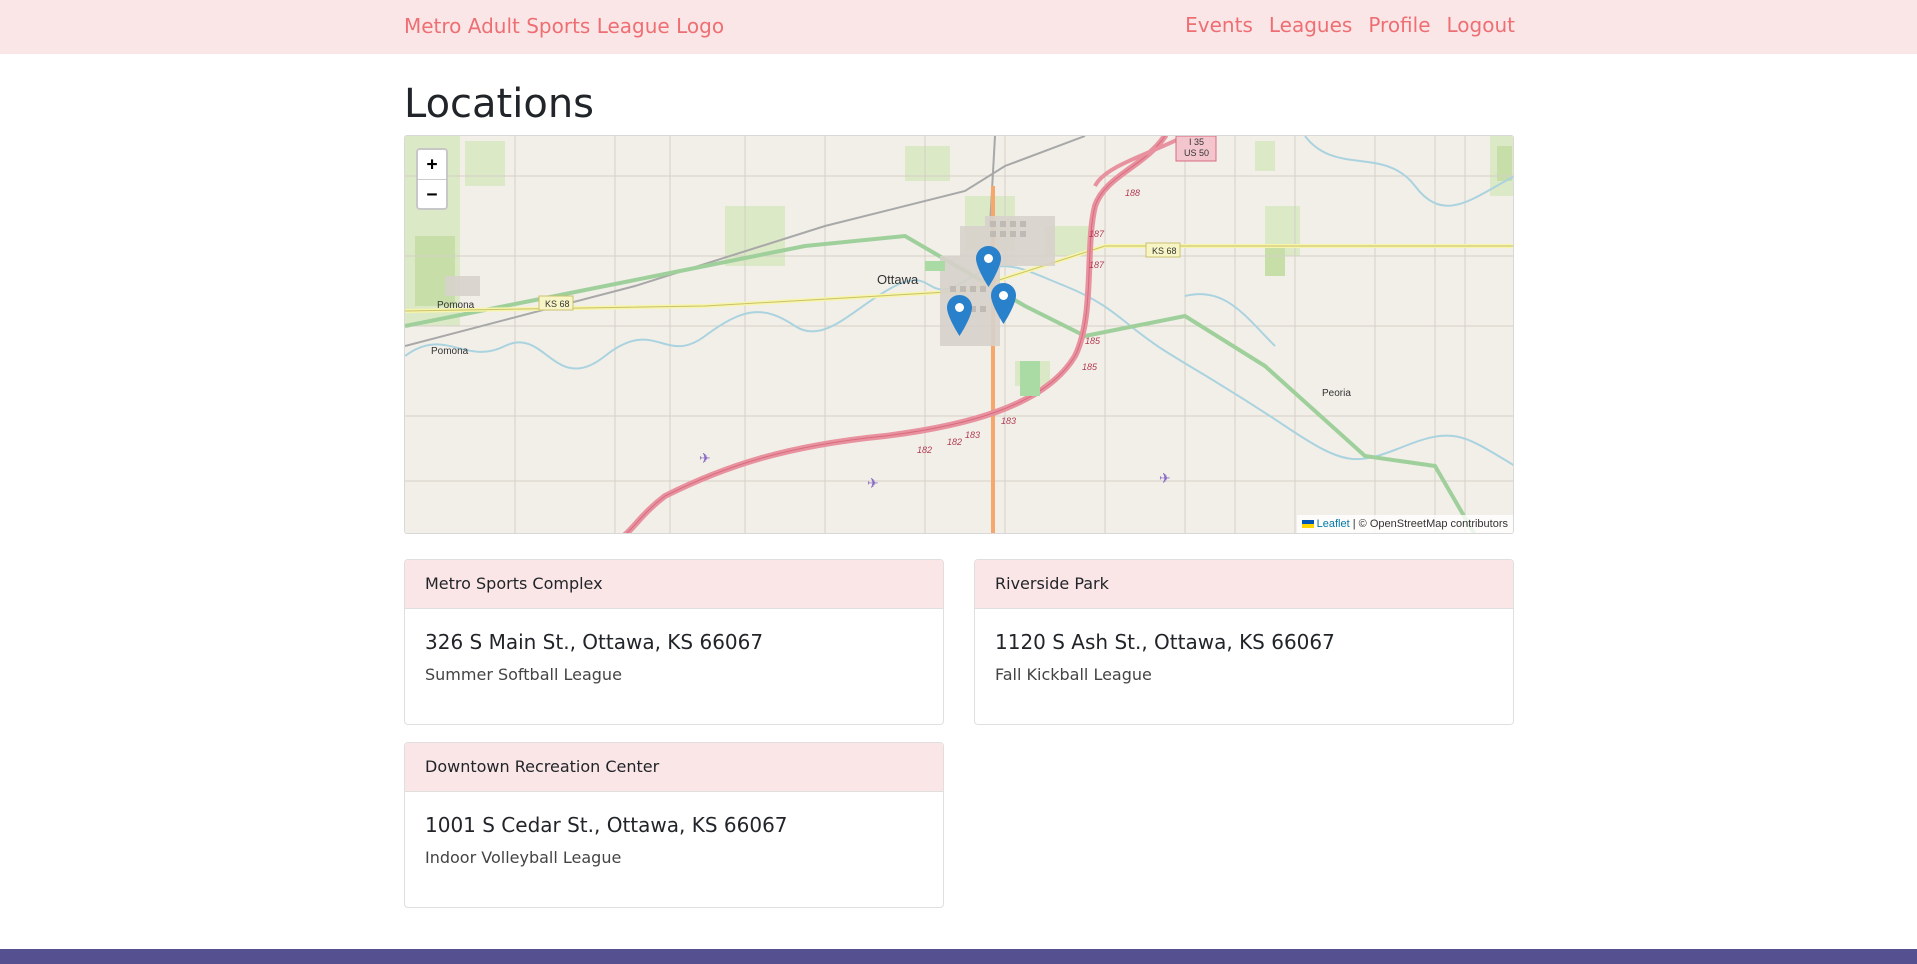 The image size is (1917, 964). Describe the element at coordinates (1093, 341) in the screenshot. I see `map-label-exit-185a: 185` at that location.